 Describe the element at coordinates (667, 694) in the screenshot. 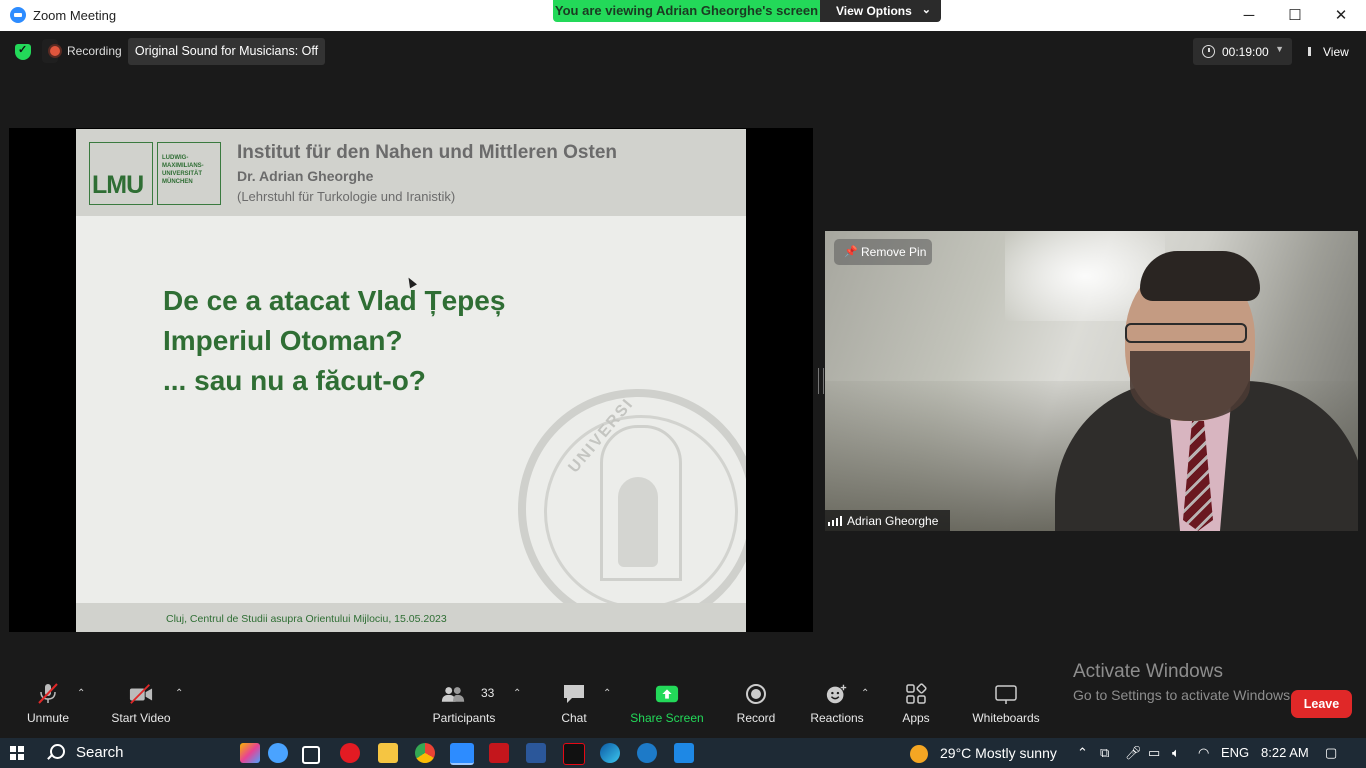

I see `share-screen-icon` at that location.